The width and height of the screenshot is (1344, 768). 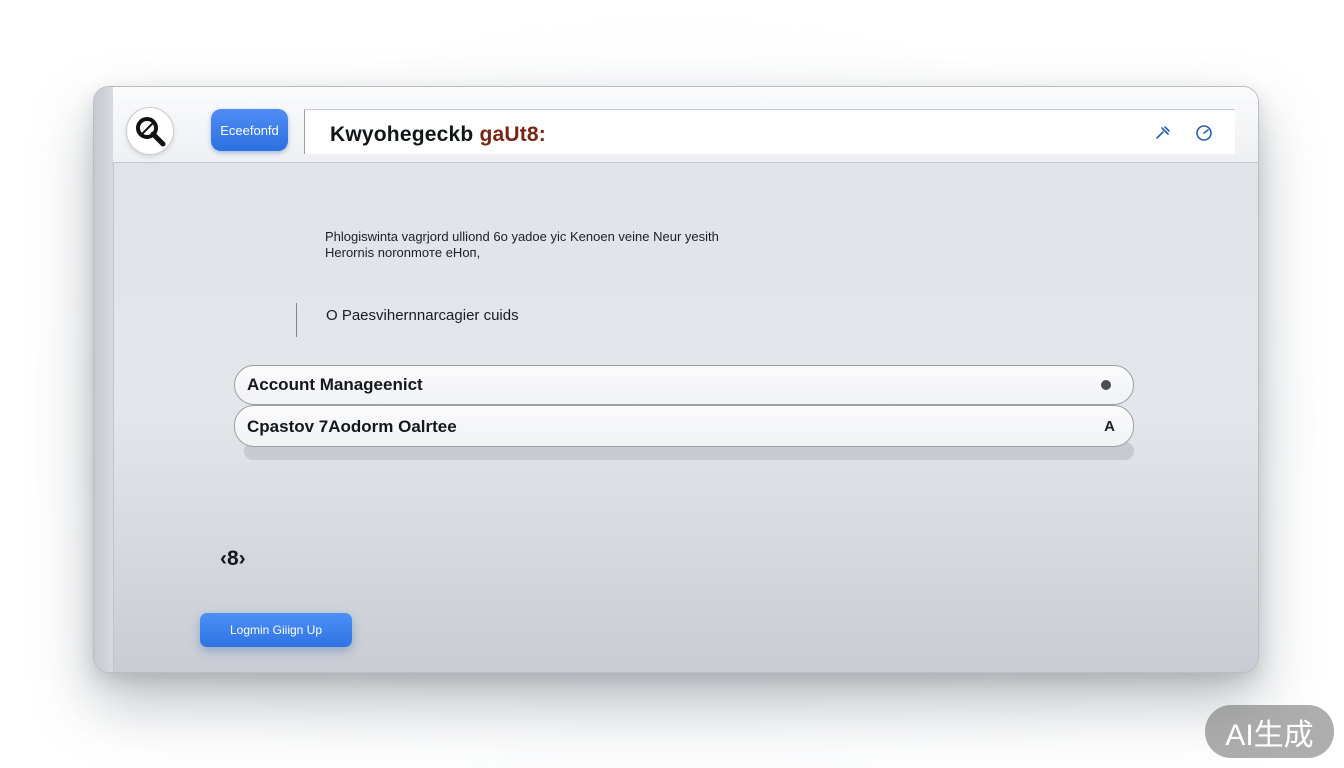 What do you see at coordinates (335, 384) in the screenshot?
I see `list-item-label: Account Manageenict` at bounding box center [335, 384].